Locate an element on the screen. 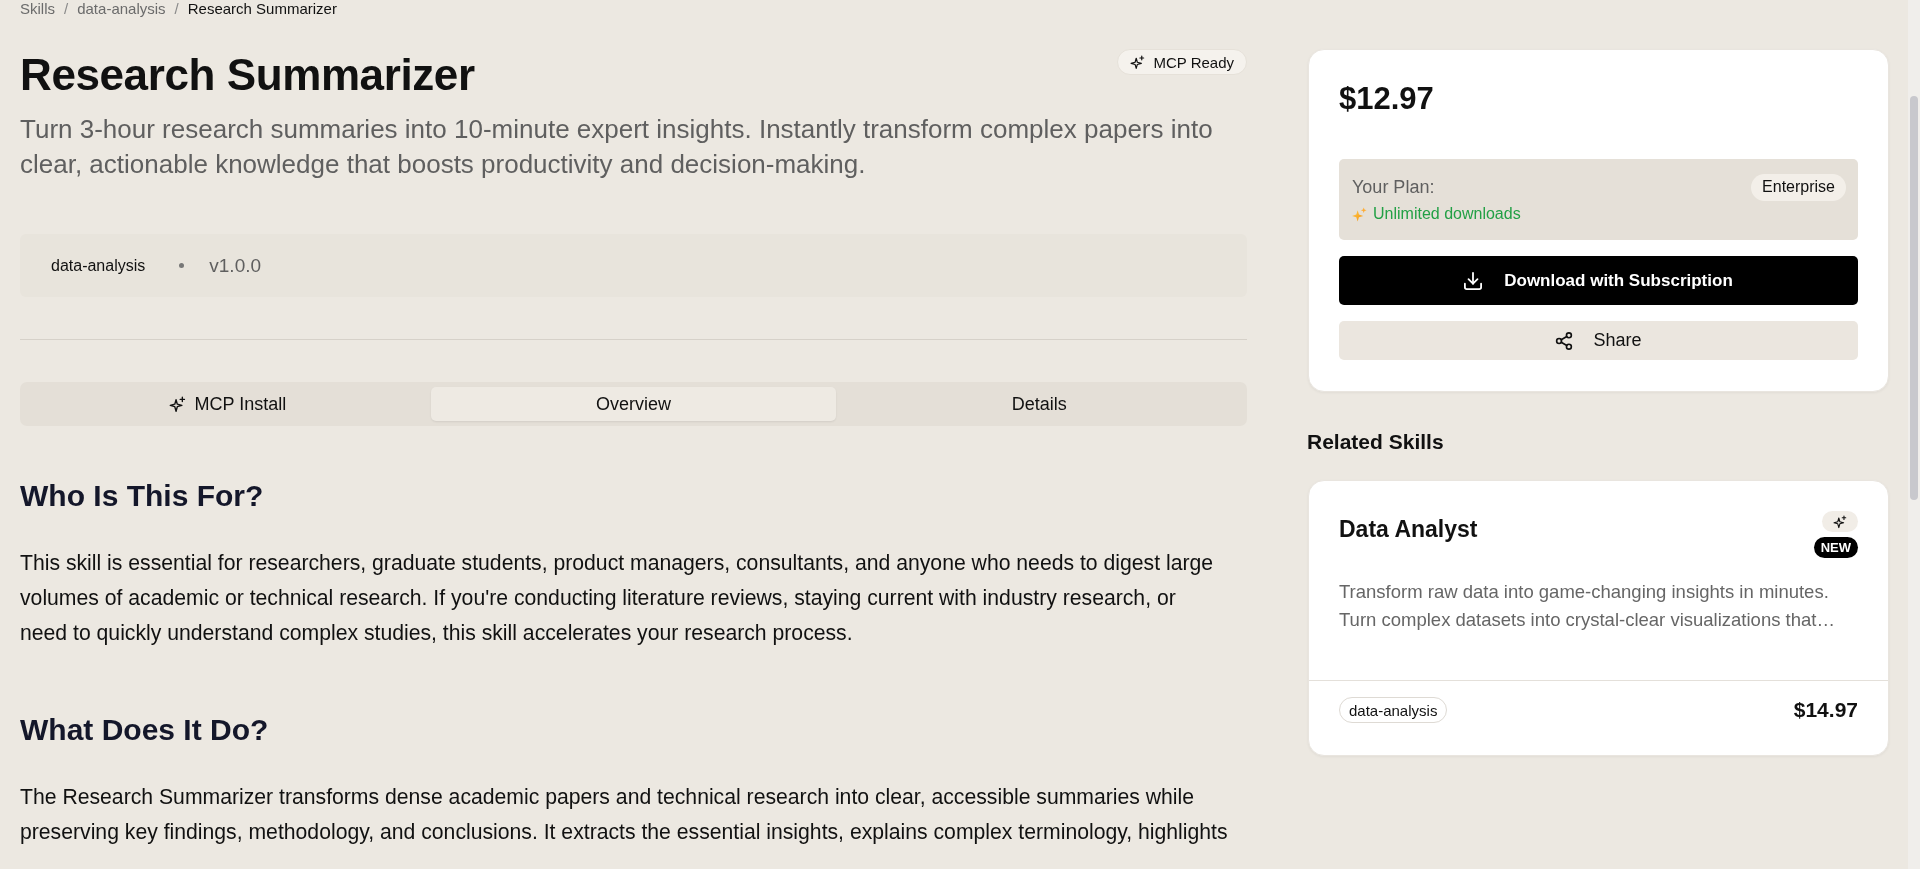  section-heading: What Does It Do? is located at coordinates (145, 730).